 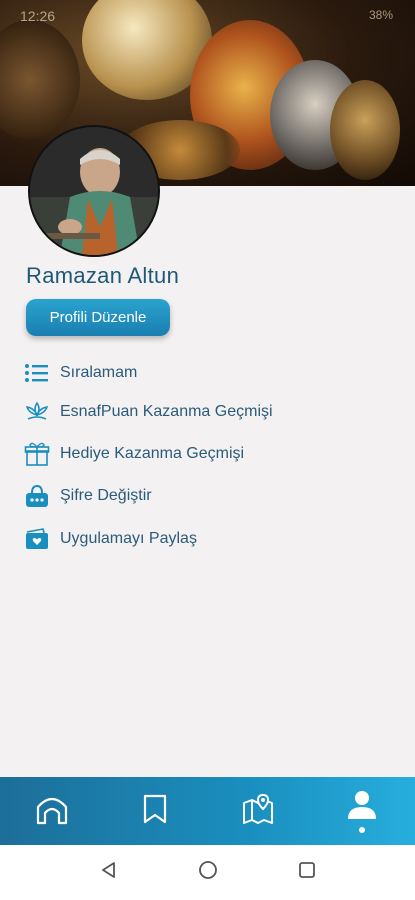 I want to click on menu-item-share-app: Uygulamayı Paylaş, so click(x=110, y=539).